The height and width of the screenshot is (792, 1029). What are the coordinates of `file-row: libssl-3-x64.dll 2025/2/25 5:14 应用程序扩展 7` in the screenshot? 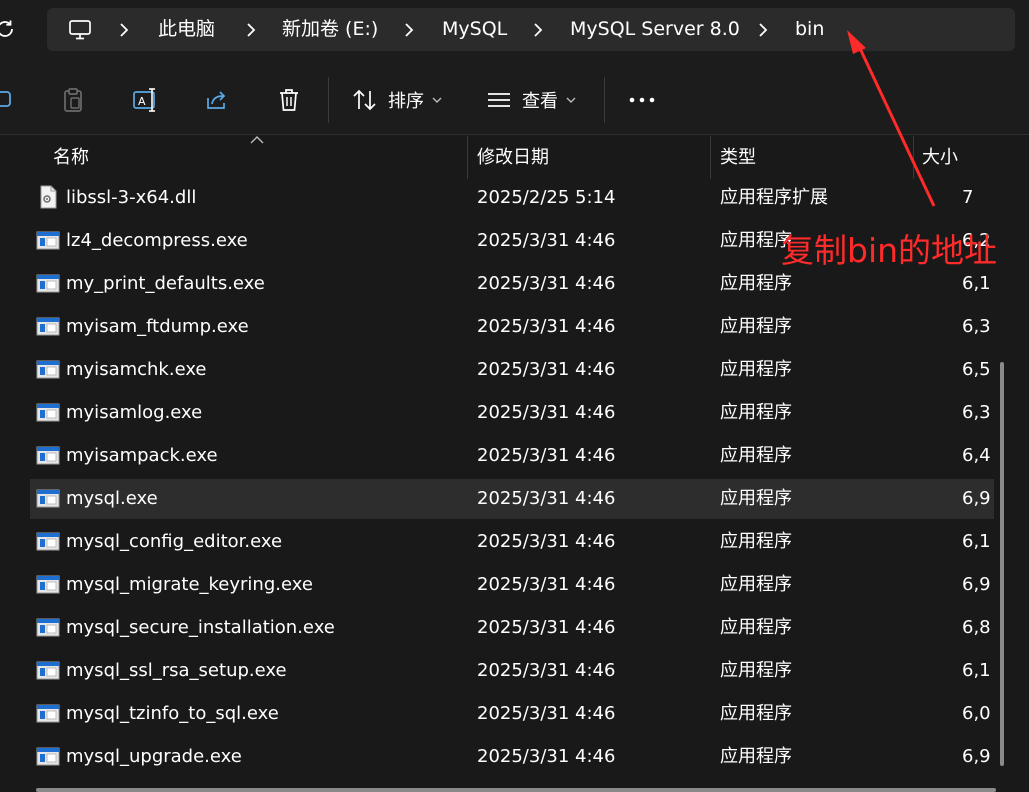 It's located at (512, 198).